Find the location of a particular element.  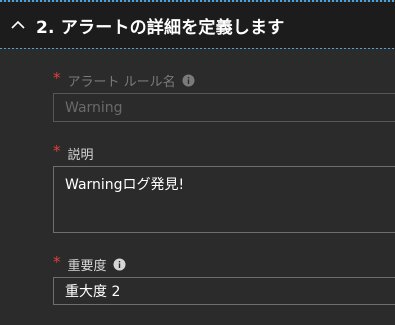

rule-name-label: アラート ルール名 is located at coordinates (121, 82).